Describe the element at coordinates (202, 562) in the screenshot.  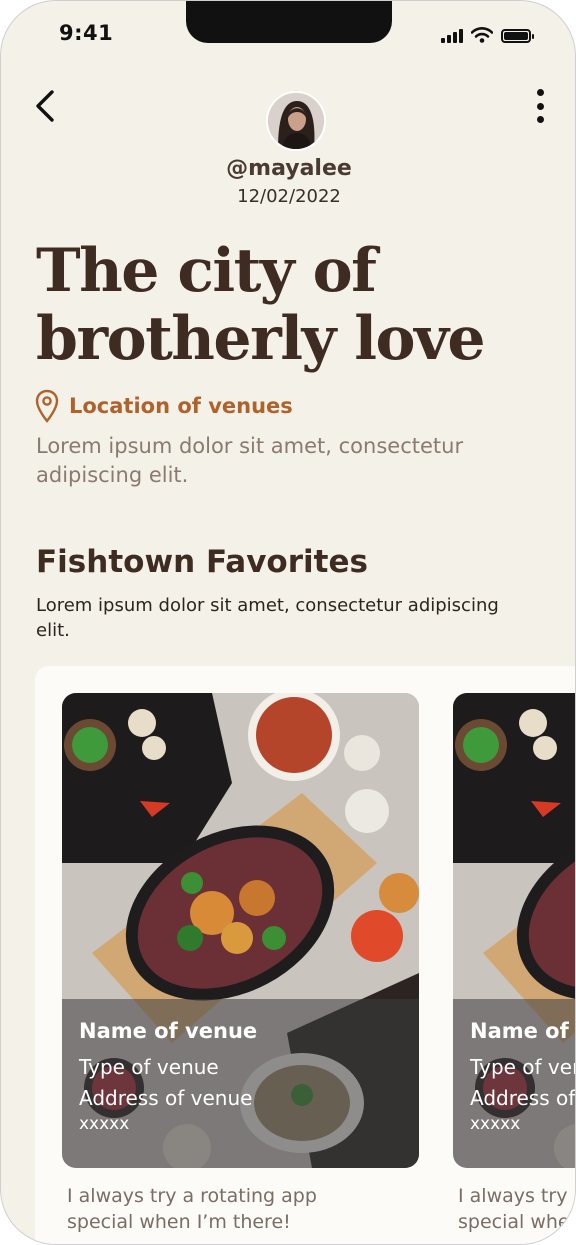
I see `section-title: Fishtown Favorites` at that location.